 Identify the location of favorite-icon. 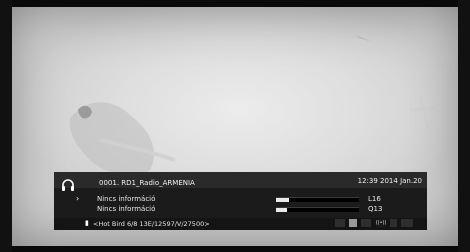
(353, 223).